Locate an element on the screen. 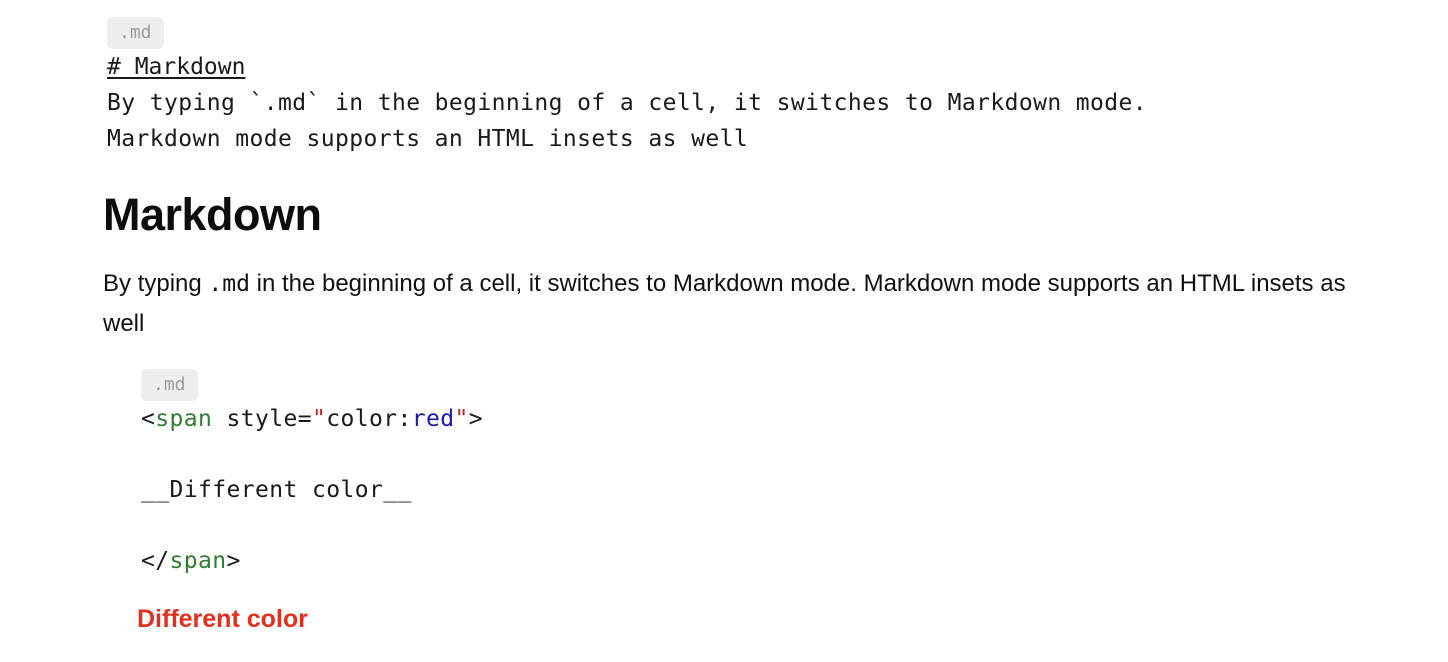 Image resolution: width=1448 pixels, height=662 pixels. inline-code: .md is located at coordinates (229, 284).